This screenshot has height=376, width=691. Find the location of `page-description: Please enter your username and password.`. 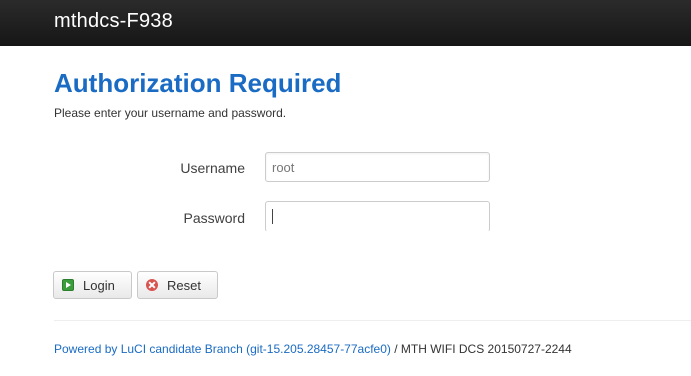

page-description: Please enter your username and password. is located at coordinates (170, 113).